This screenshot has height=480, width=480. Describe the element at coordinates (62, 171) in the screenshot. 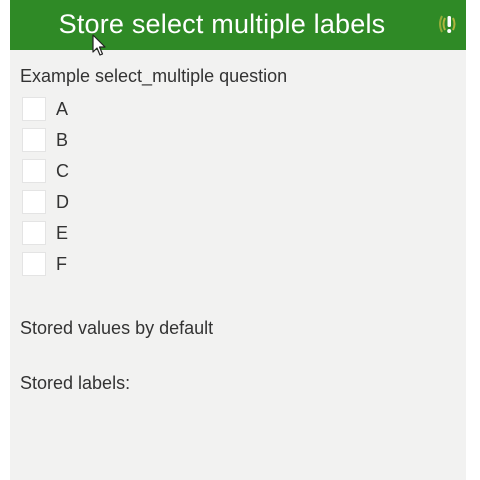

I see `option-label: C` at that location.